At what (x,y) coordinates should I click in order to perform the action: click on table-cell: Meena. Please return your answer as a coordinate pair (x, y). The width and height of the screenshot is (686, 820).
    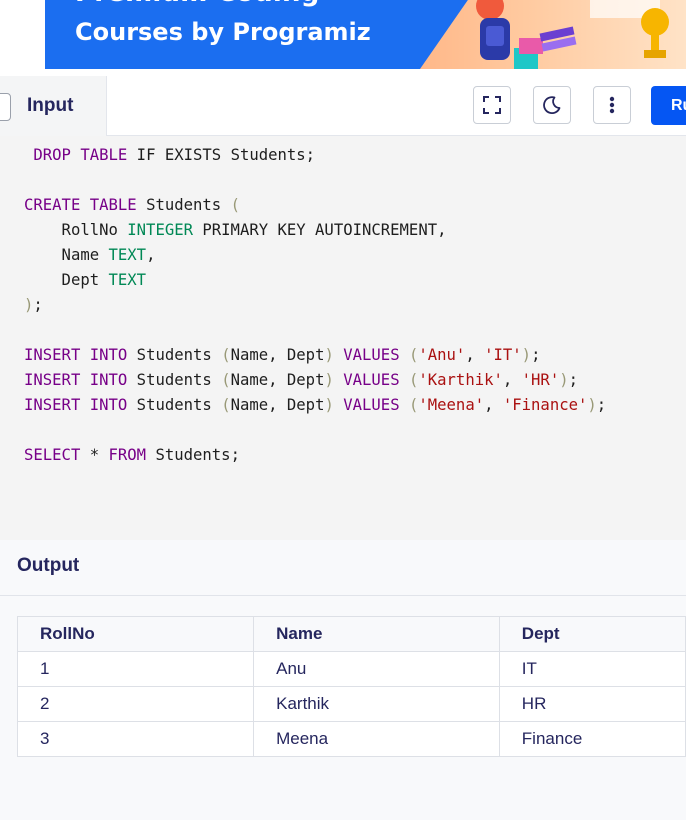
    Looking at the image, I should click on (376, 739).